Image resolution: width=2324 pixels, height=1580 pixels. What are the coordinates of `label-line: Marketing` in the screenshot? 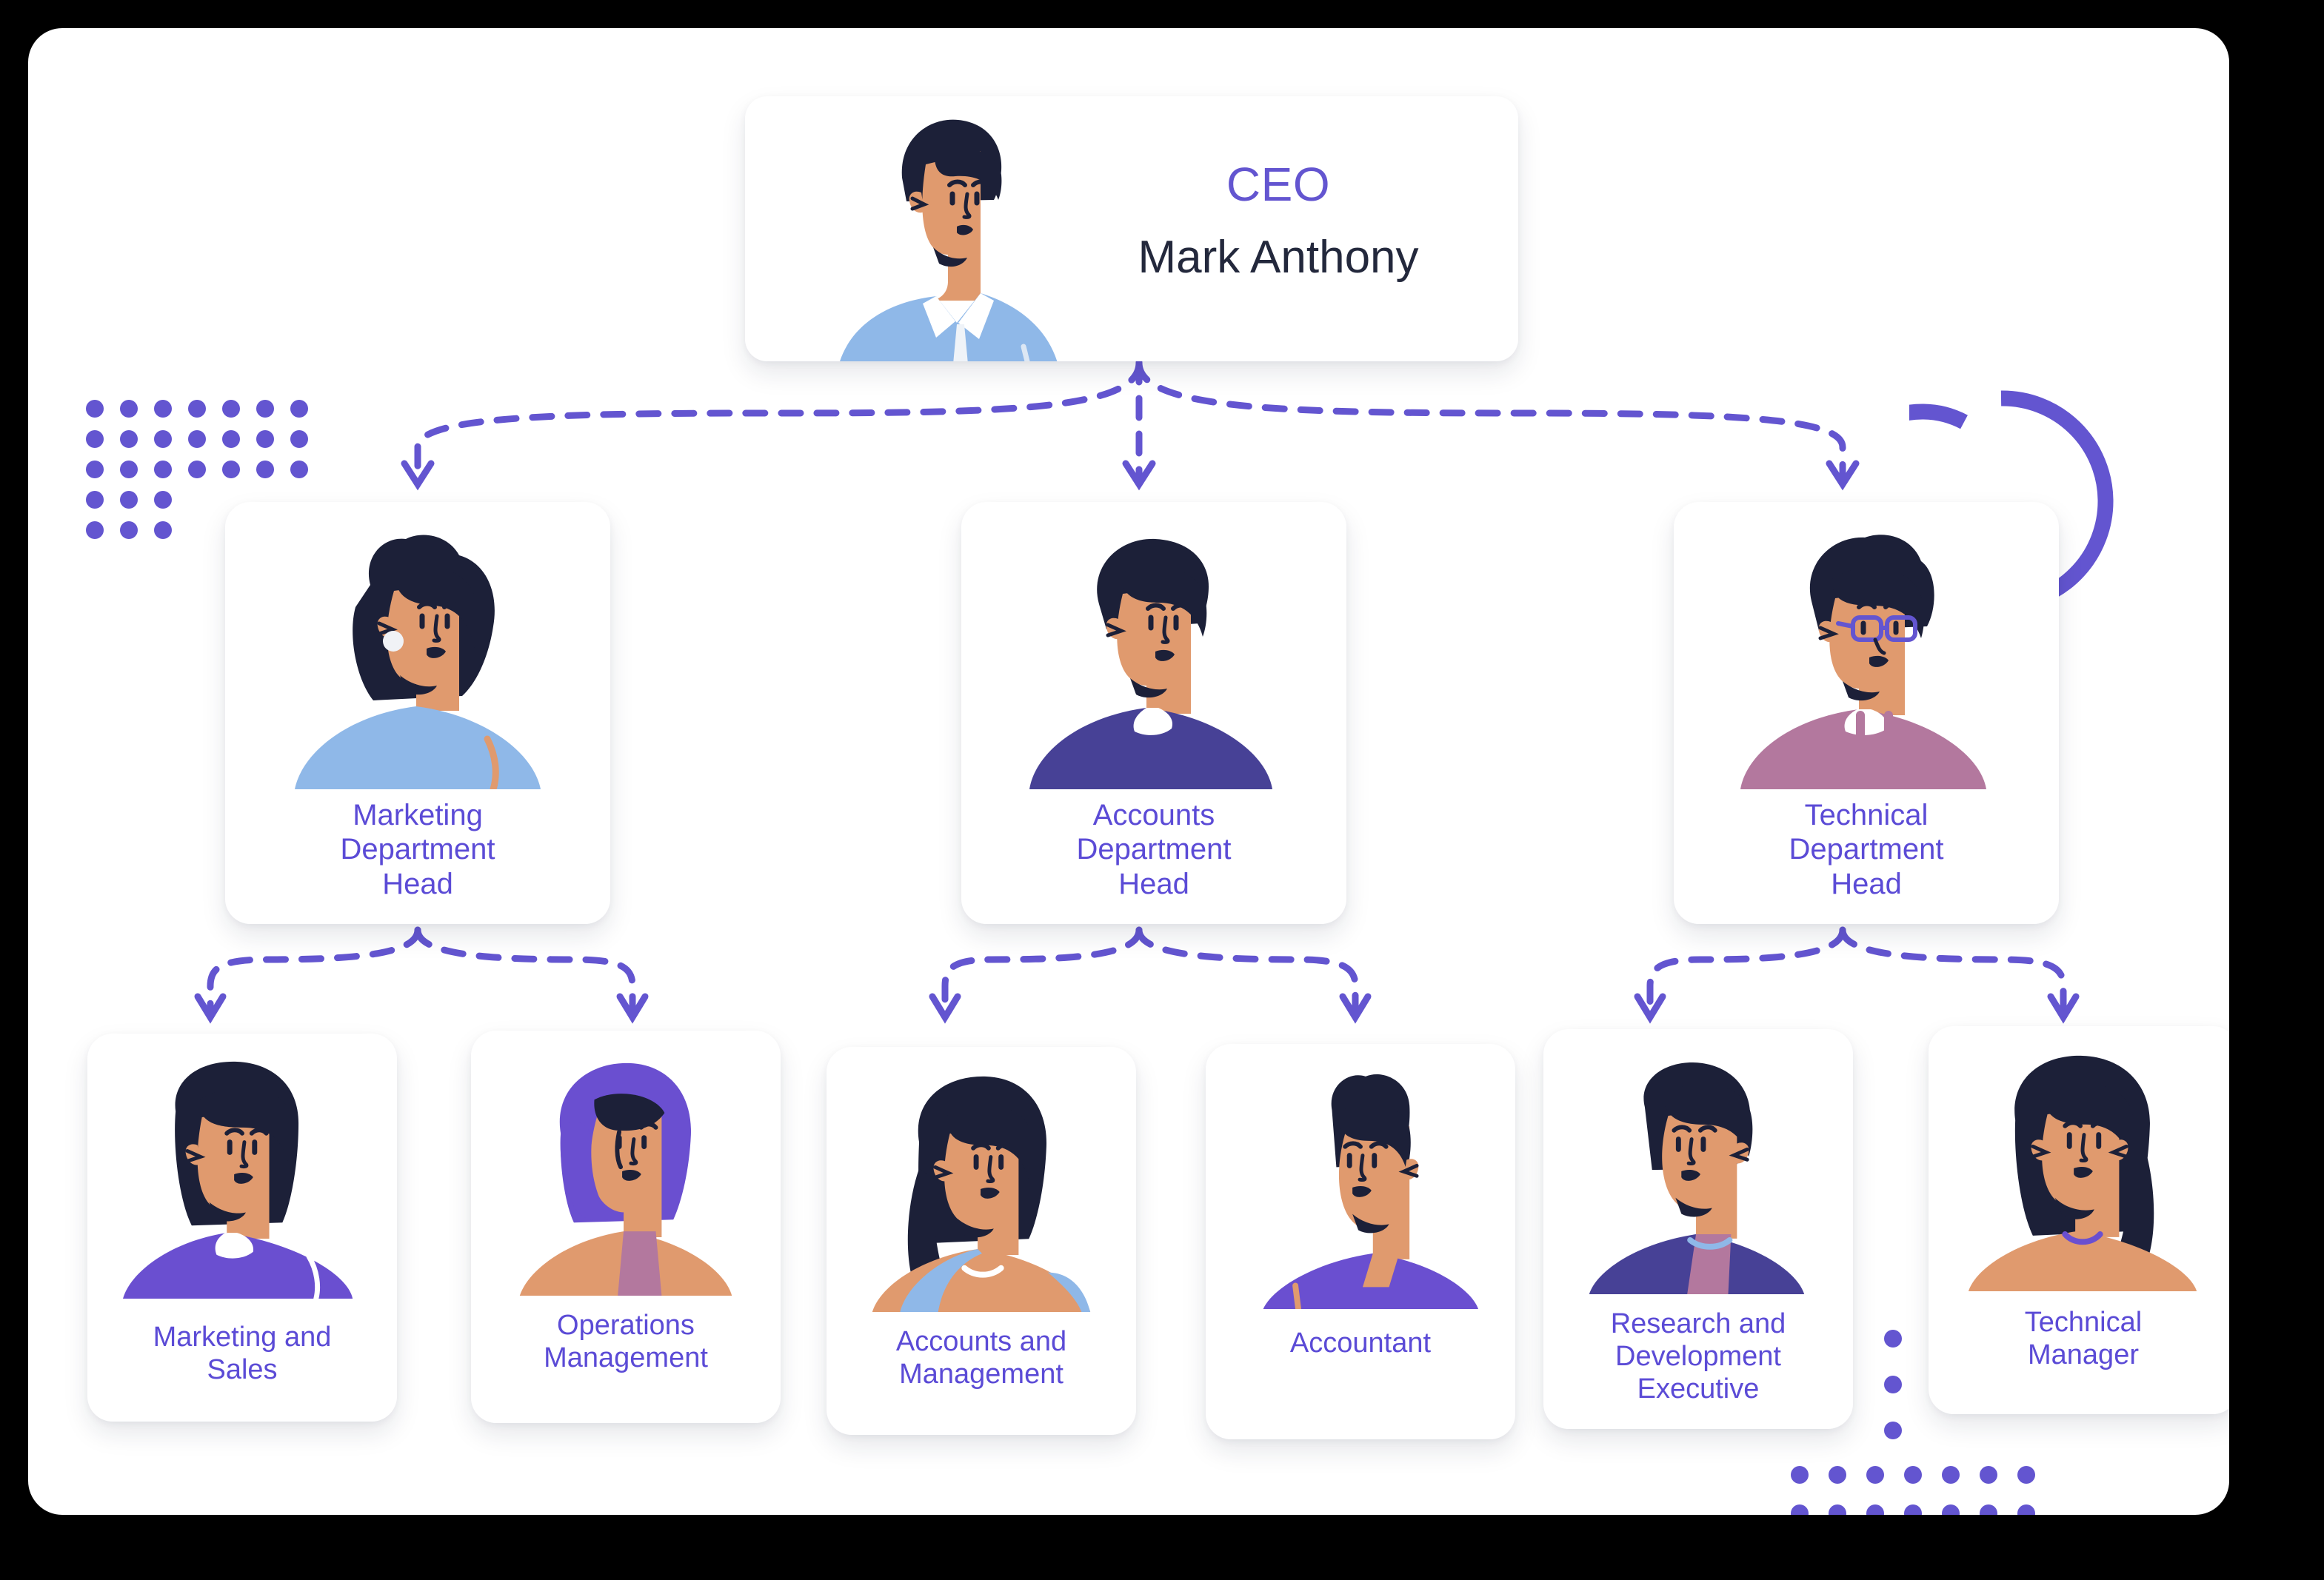 It's located at (418, 815).